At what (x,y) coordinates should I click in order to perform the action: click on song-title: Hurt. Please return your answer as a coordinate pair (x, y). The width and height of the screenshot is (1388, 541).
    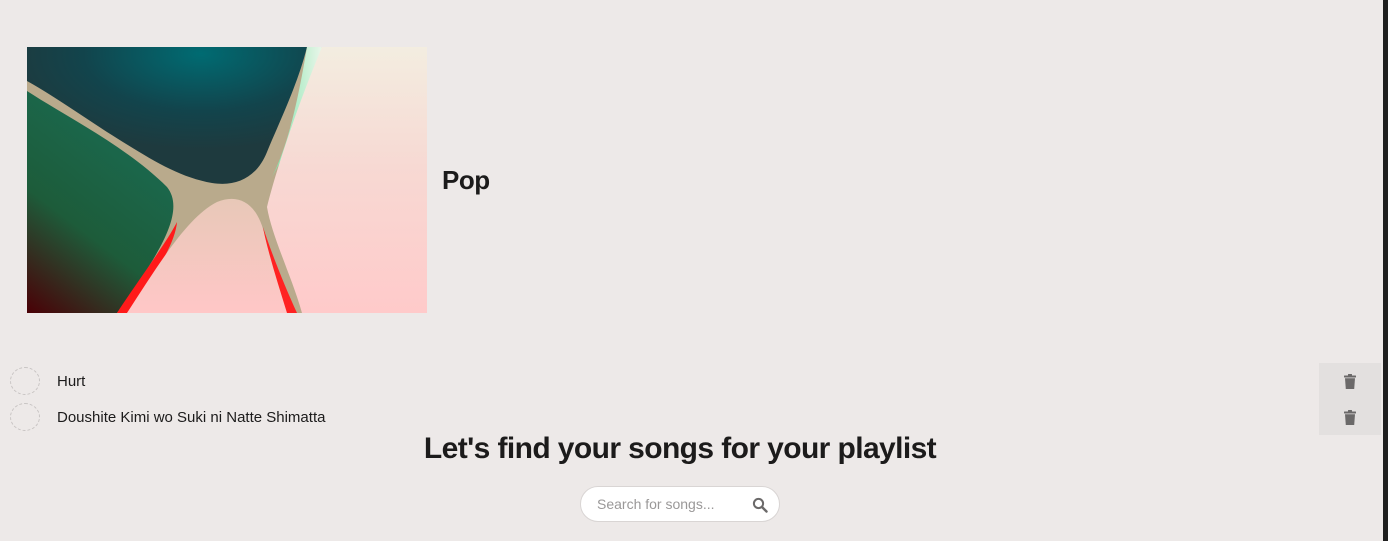
    Looking at the image, I should click on (71, 381).